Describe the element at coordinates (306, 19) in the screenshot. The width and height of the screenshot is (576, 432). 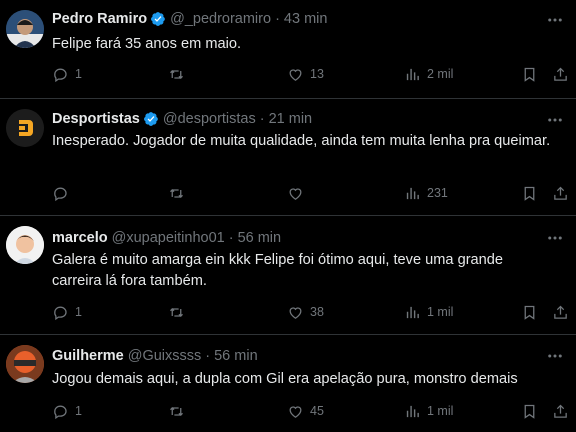
I see `timestamp: 43 min` at that location.